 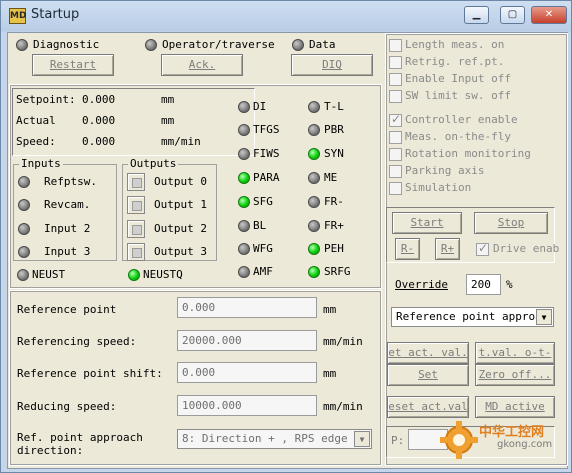 I want to click on outputs-title: Outputs, so click(x=153, y=163).